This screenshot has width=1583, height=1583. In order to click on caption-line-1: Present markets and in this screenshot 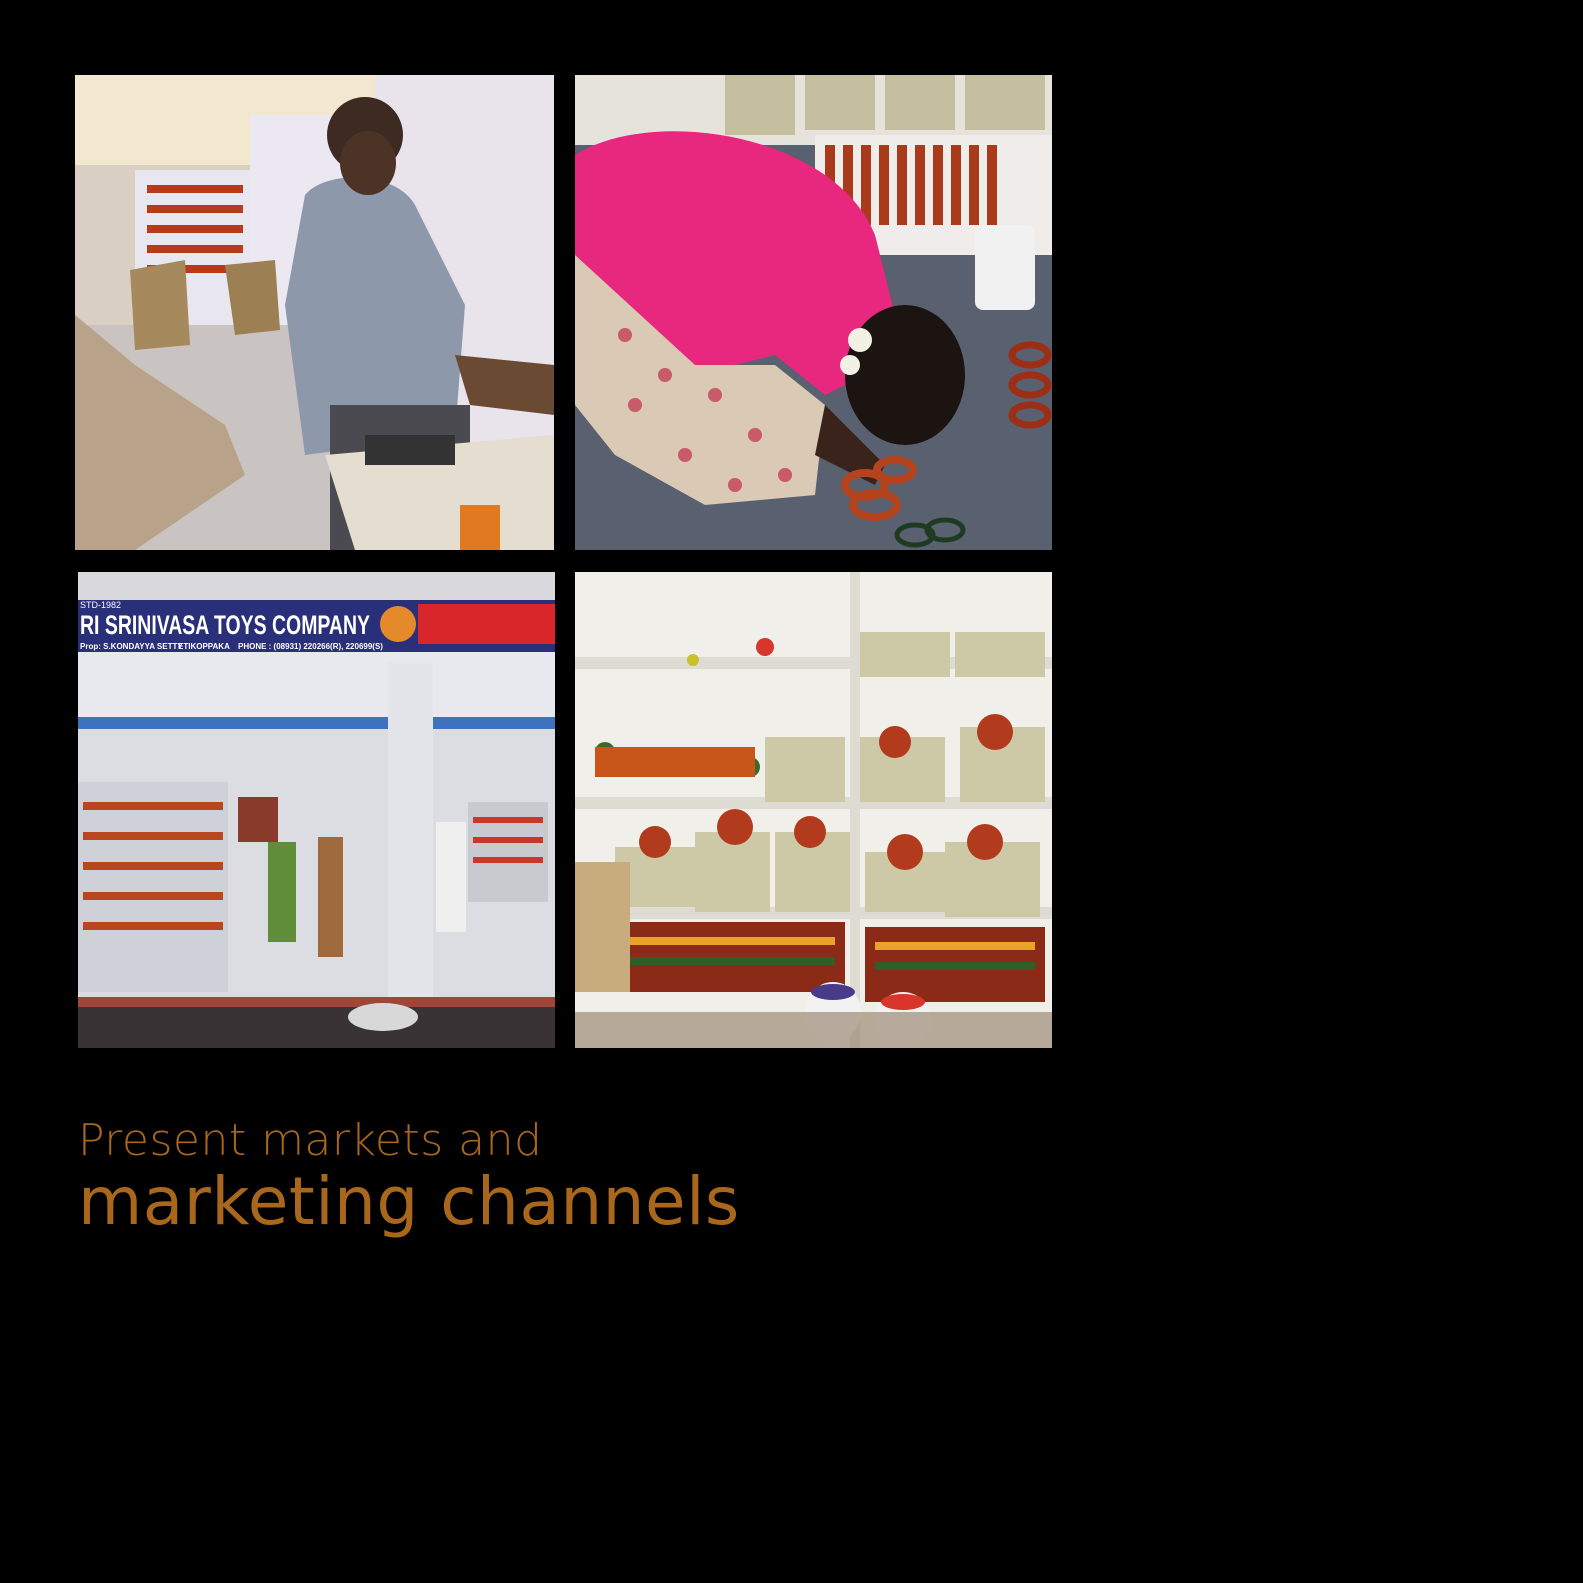, I will do `click(310, 1140)`.